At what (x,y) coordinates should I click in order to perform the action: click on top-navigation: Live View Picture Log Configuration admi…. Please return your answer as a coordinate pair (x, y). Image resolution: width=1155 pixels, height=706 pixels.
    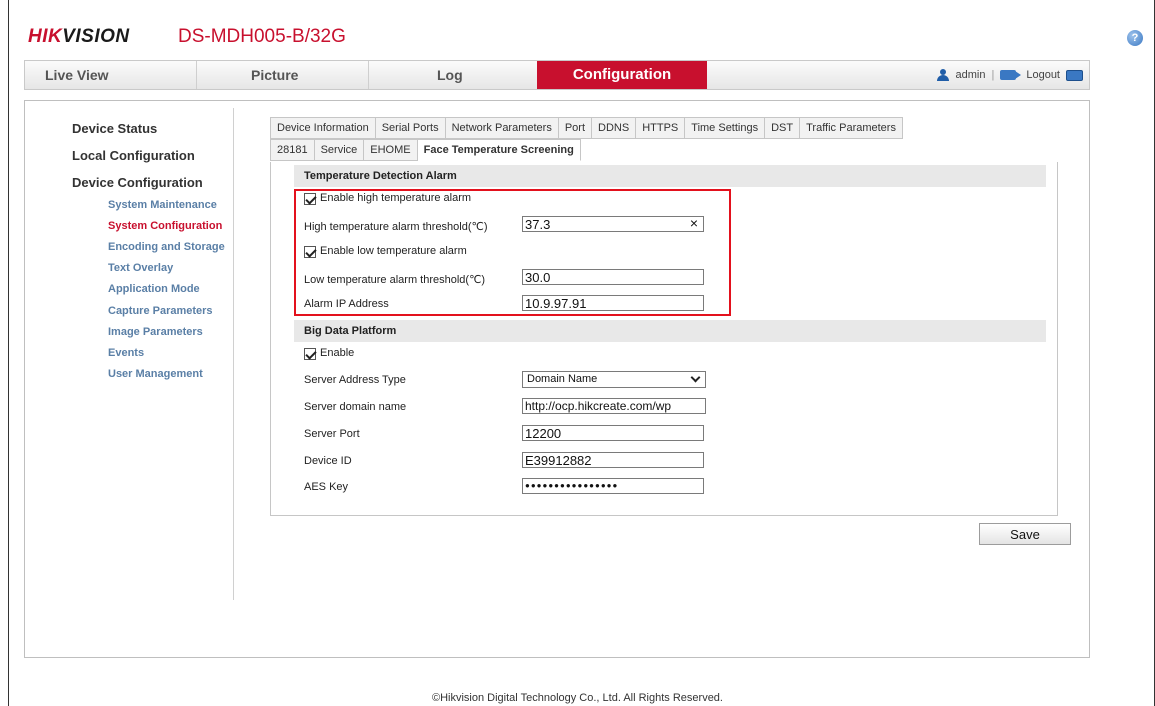
    Looking at the image, I should click on (557, 75).